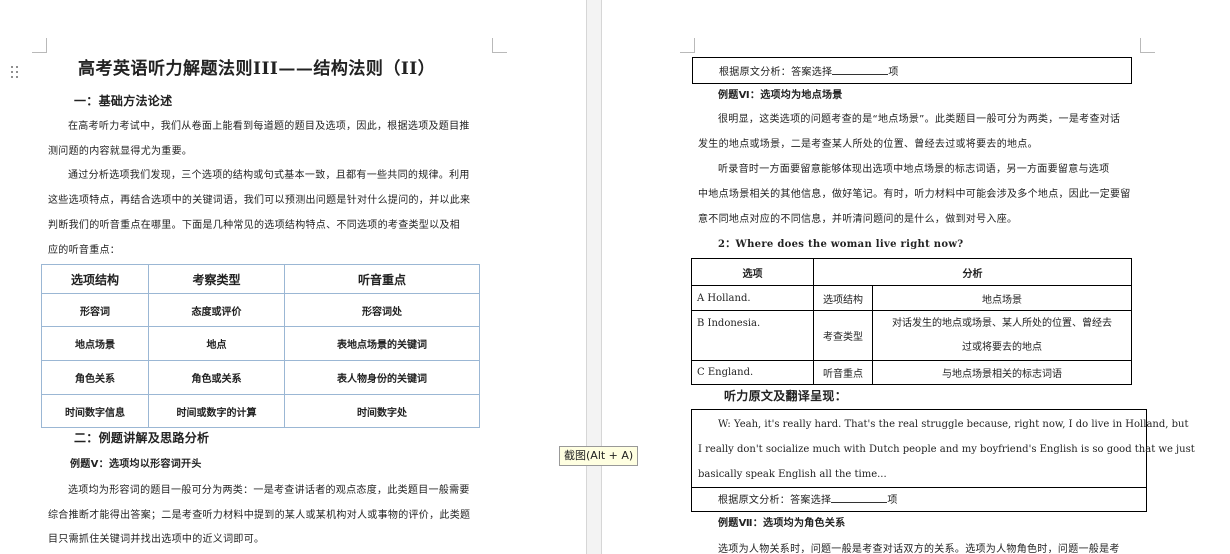 Image resolution: width=1230 pixels, height=554 pixels. Describe the element at coordinates (919, 549) in the screenshot. I see `paragraph-line: 选项为人物关系时，问题一般是考查对话双方的关系。选项为人物角色时，问题一般是考` at that location.